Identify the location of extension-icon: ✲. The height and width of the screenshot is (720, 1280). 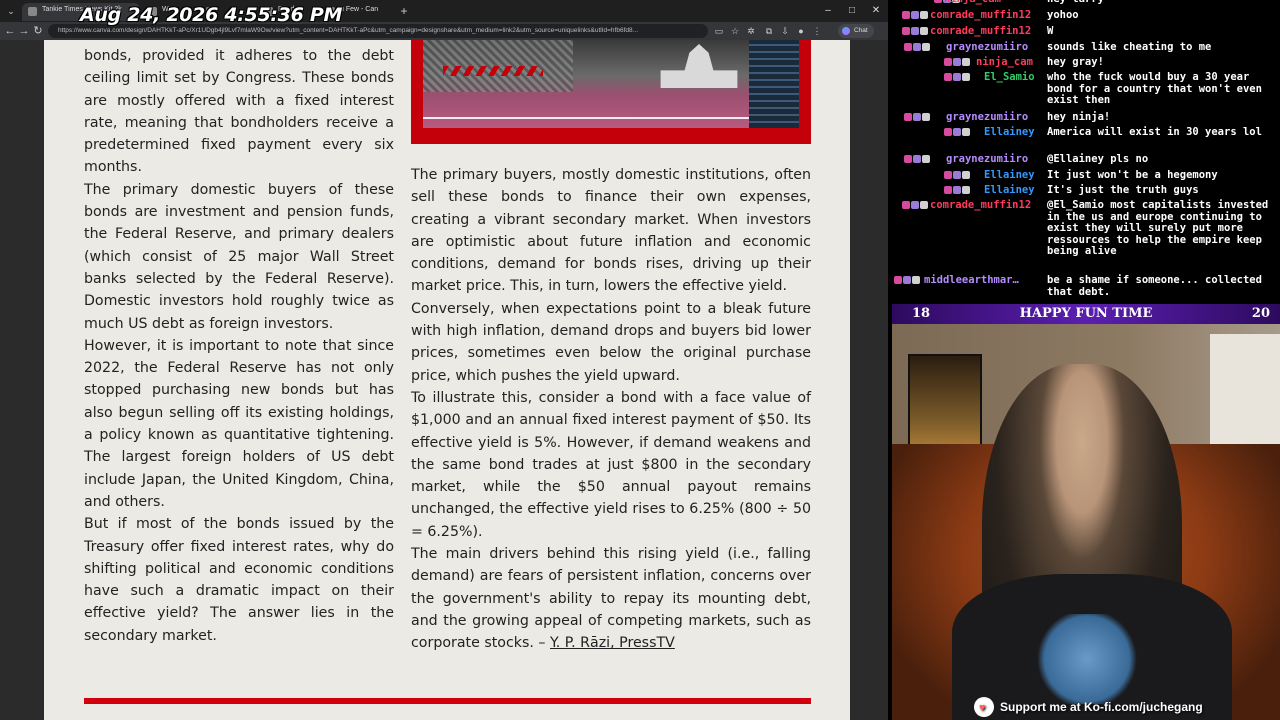
(751, 31).